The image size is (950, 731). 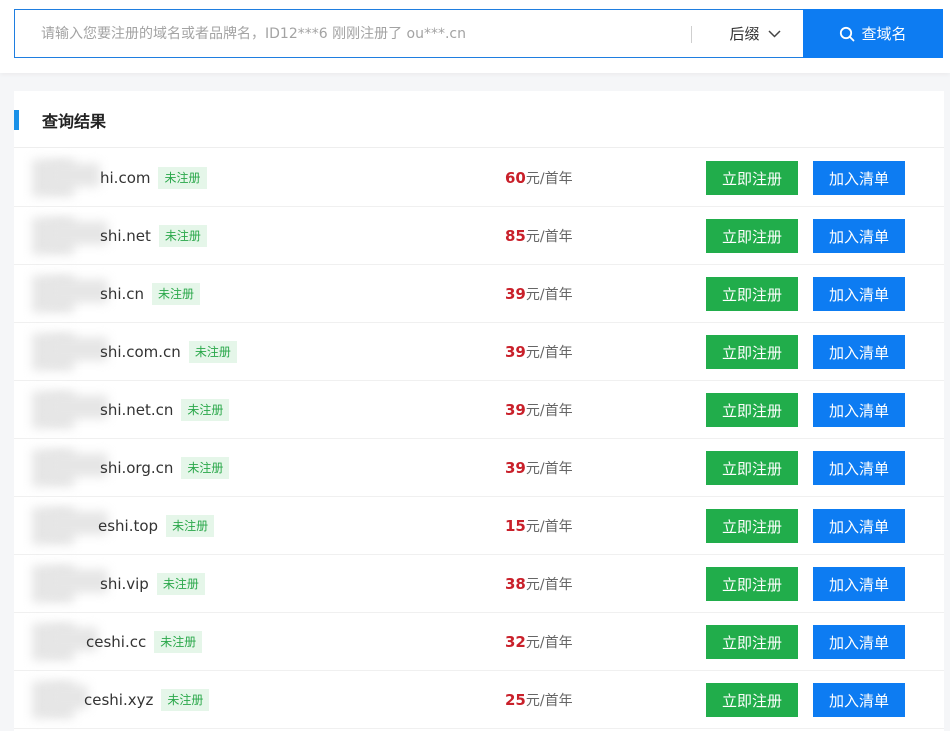 I want to click on search-button-label: 查域名, so click(x=884, y=34).